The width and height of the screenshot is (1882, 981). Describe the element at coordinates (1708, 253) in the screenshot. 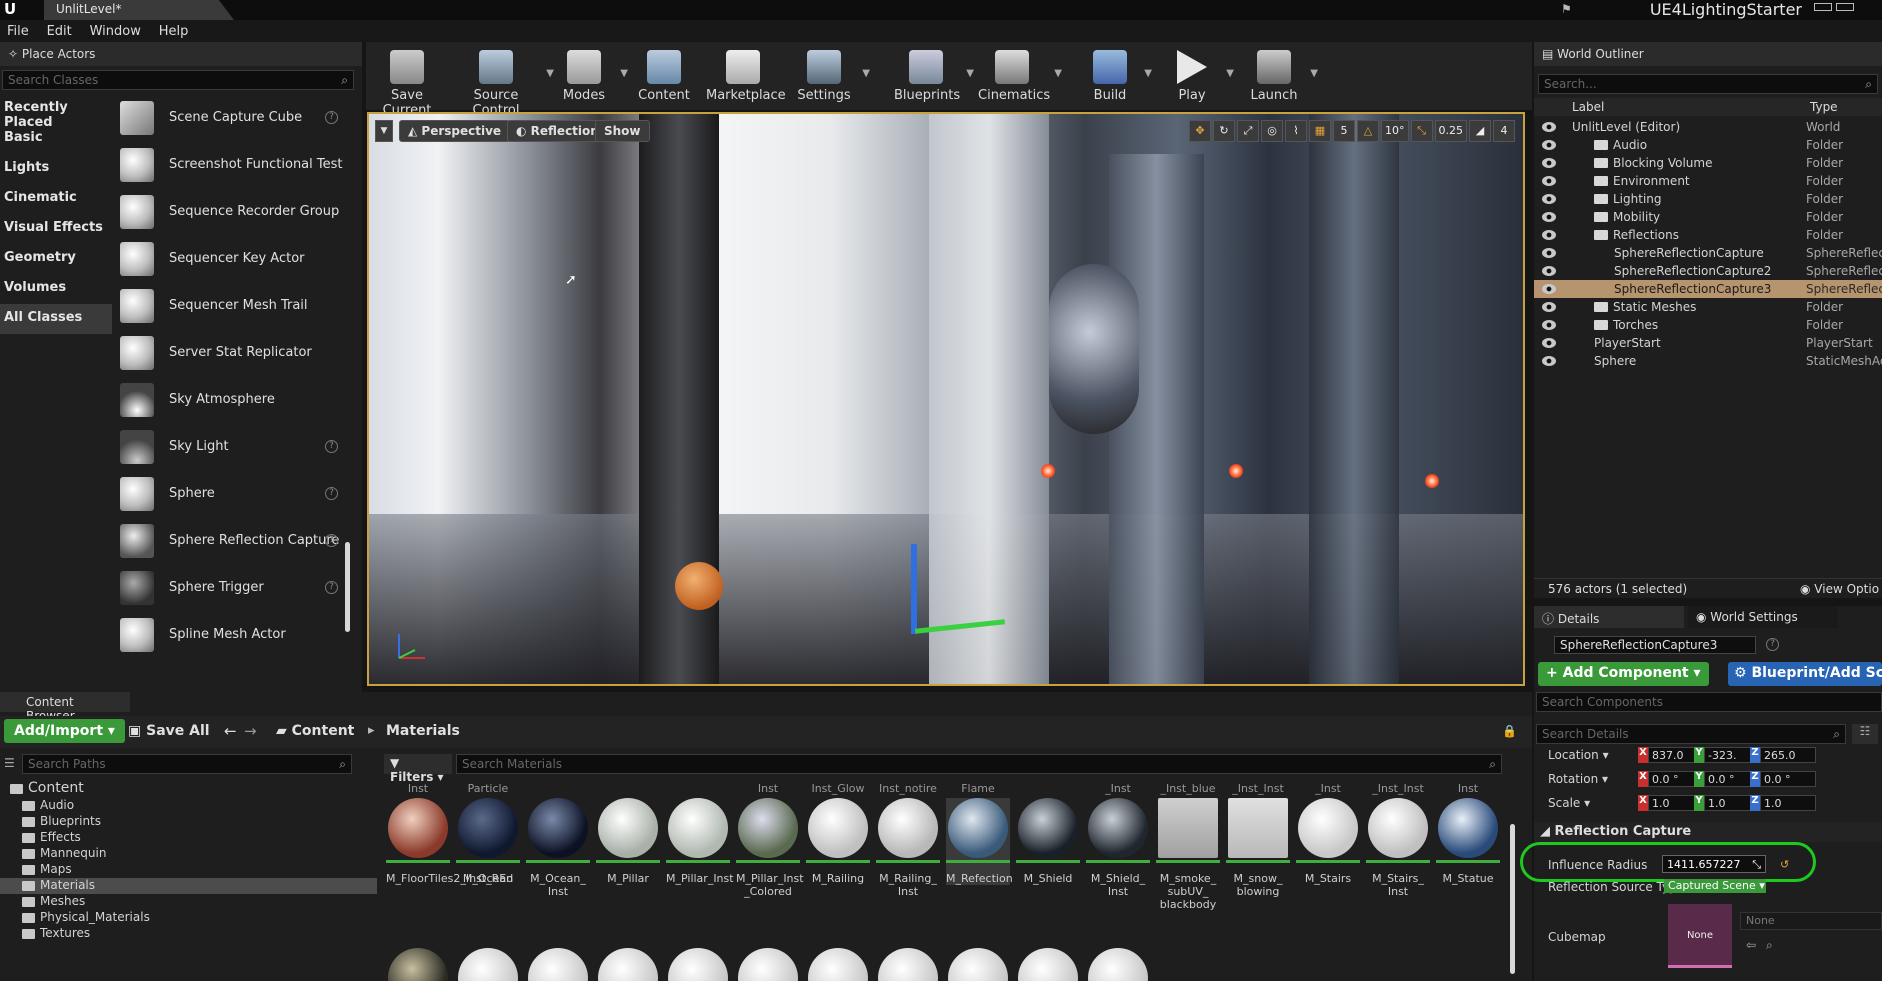

I see `outliner-row: SphereReflectionCapture SphereReflect` at that location.